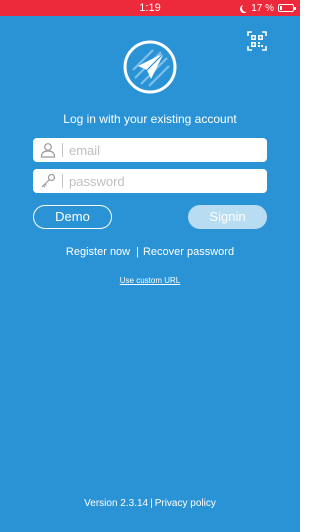  What do you see at coordinates (164, 150) in the screenshot?
I see `email-input` at bounding box center [164, 150].